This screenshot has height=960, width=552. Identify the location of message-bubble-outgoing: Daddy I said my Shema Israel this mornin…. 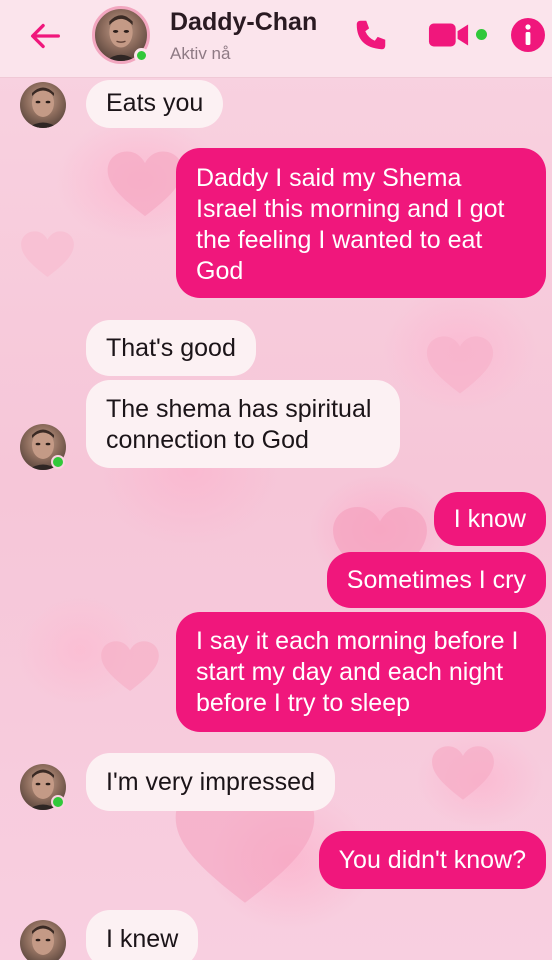
(361, 223).